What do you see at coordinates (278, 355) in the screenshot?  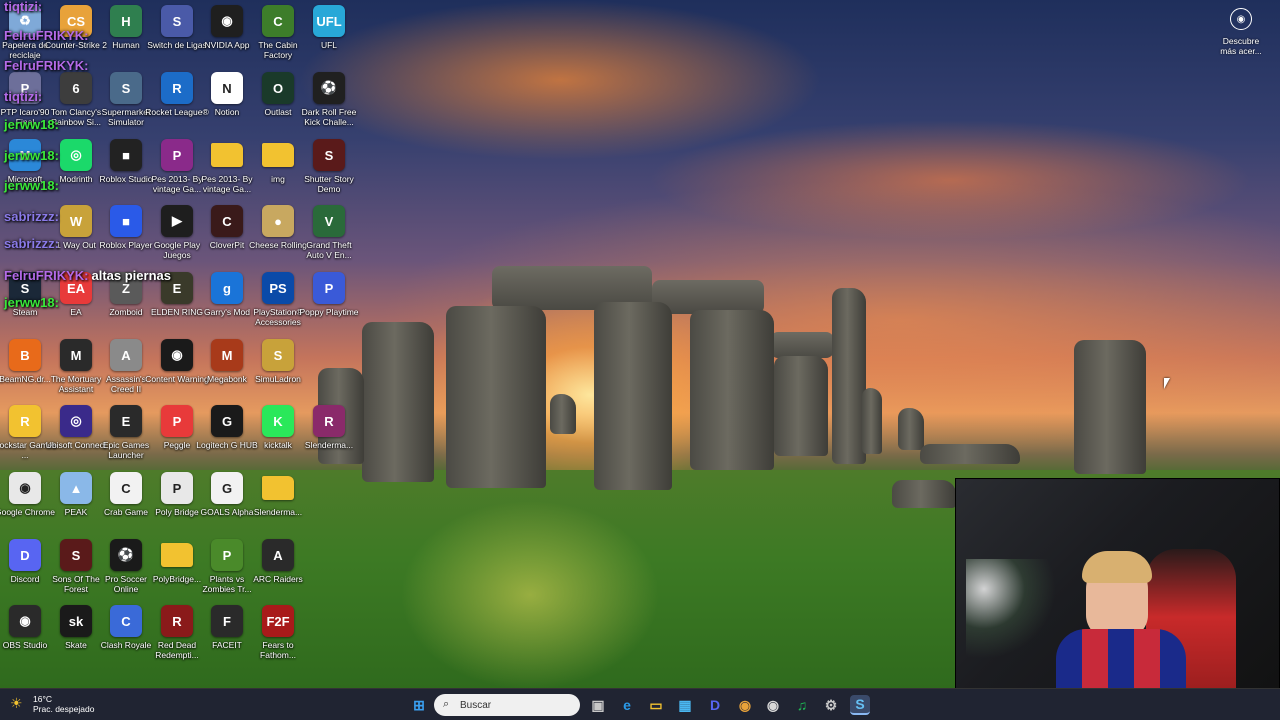 I see `simuladron-icon: S` at bounding box center [278, 355].